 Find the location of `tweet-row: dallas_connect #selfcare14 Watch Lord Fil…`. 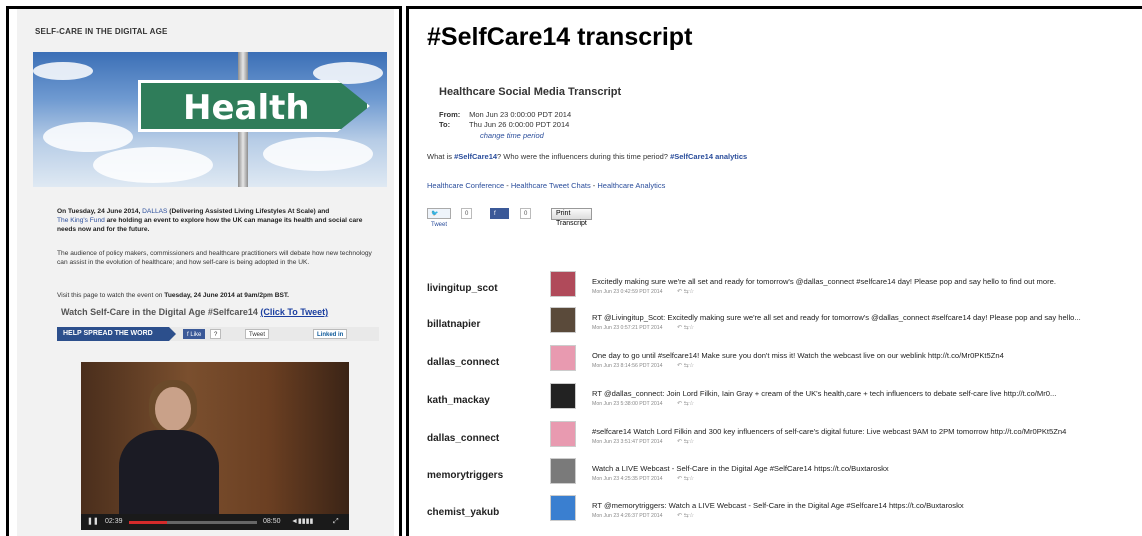

tweet-row: dallas_connect #selfcare14 Watch Lord Fil… is located at coordinates (775, 440).